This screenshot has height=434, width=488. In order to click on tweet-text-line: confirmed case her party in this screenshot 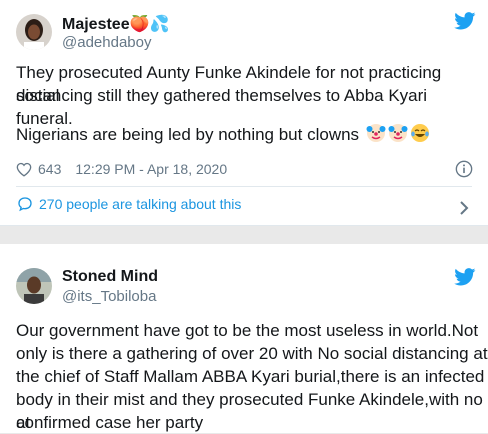, I will do `click(110, 422)`.